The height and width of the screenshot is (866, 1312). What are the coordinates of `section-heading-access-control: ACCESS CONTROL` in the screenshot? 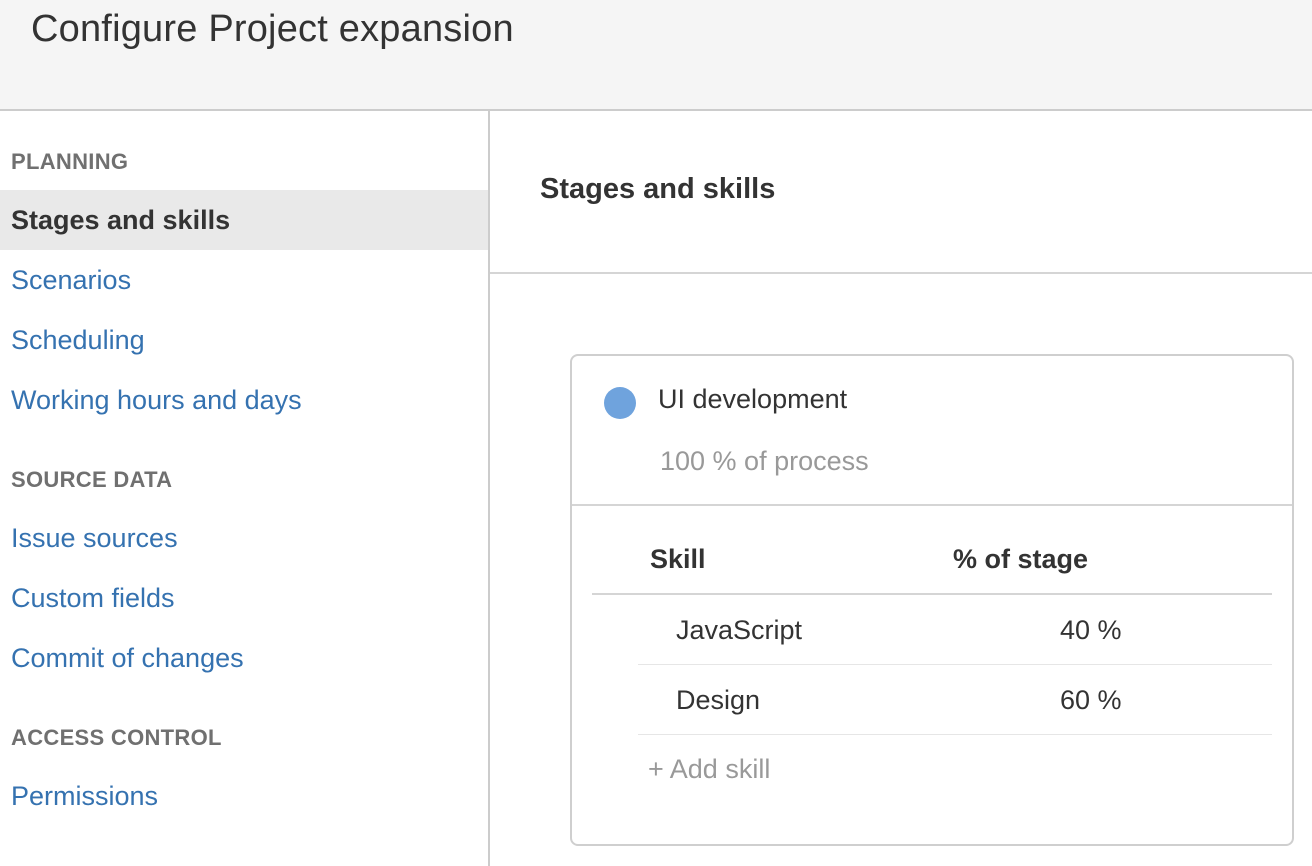 It's located at (116, 737).